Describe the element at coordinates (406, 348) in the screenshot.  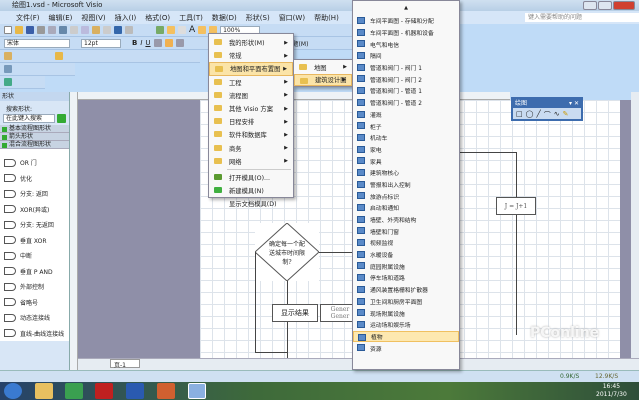
I see `stencil-menu-item: 资源` at that location.